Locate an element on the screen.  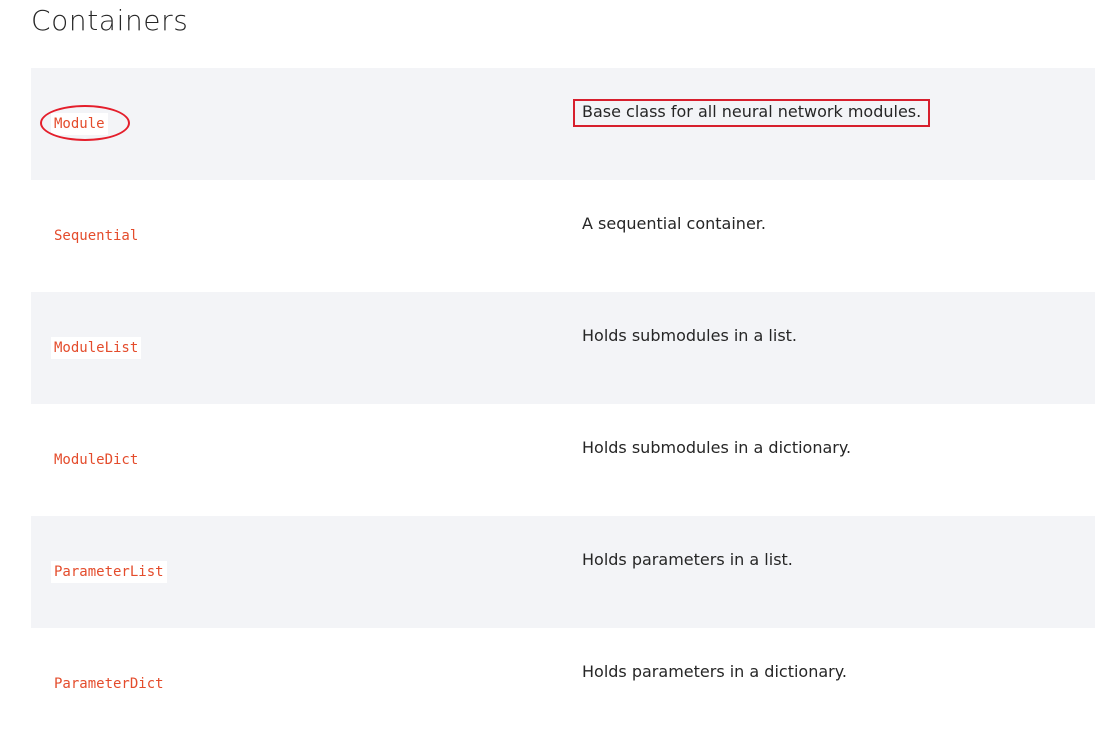
code-cell: ParameterDict is located at coordinates (109, 684).